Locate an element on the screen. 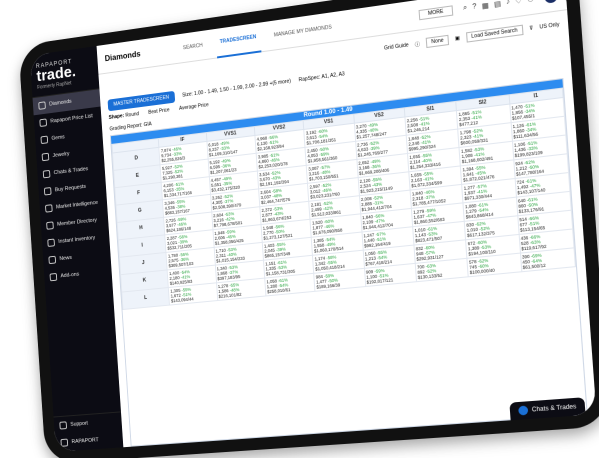 This screenshot has height=458, width=599. sidebar-item-label: Market Intelligence is located at coordinates (77, 205).